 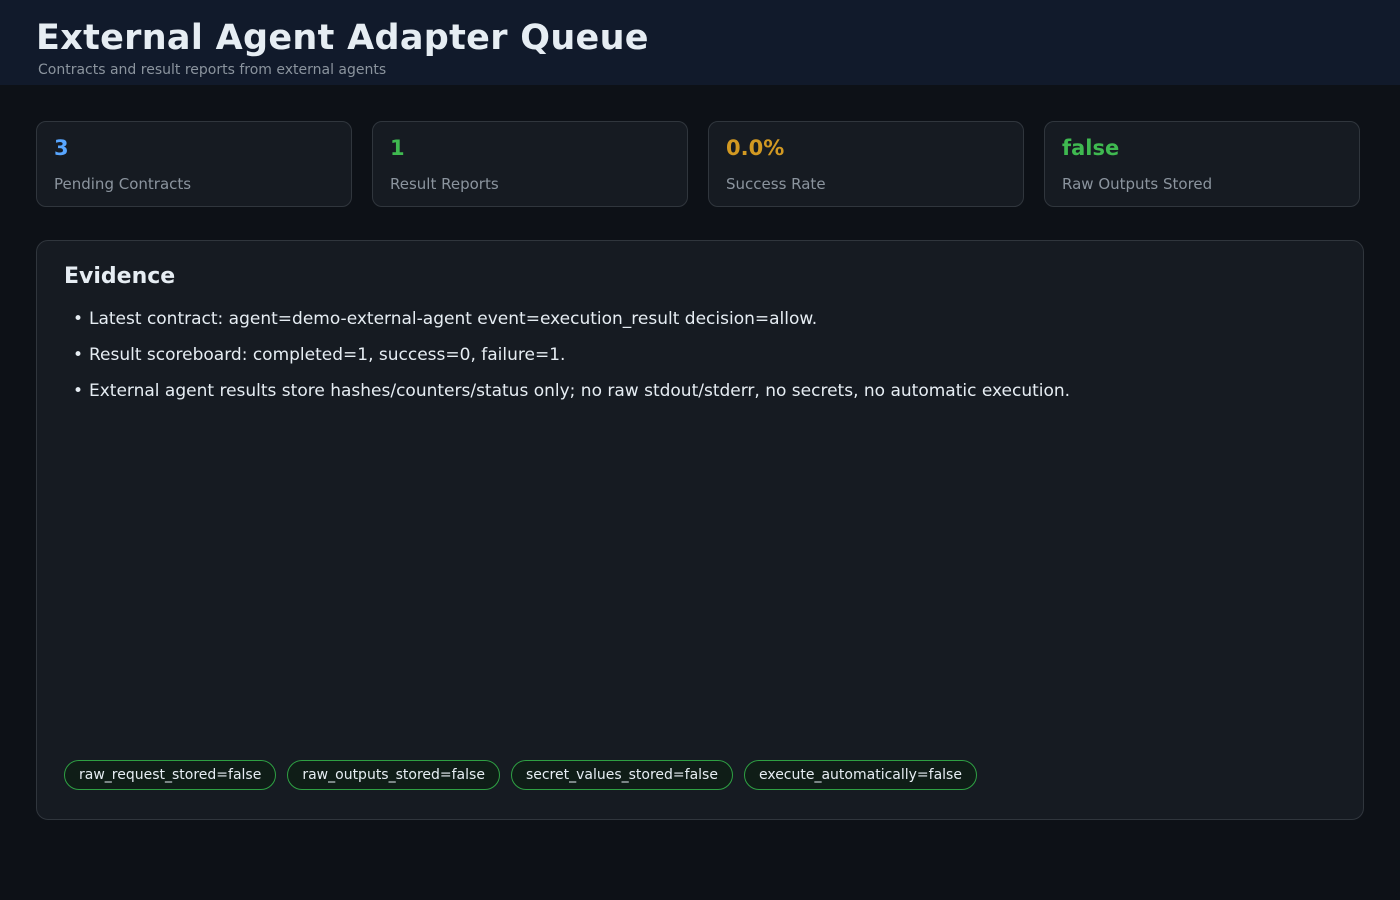 What do you see at coordinates (1137, 184) in the screenshot?
I see `stat-label-raw-outputs-stored: Raw Outputs Stored` at bounding box center [1137, 184].